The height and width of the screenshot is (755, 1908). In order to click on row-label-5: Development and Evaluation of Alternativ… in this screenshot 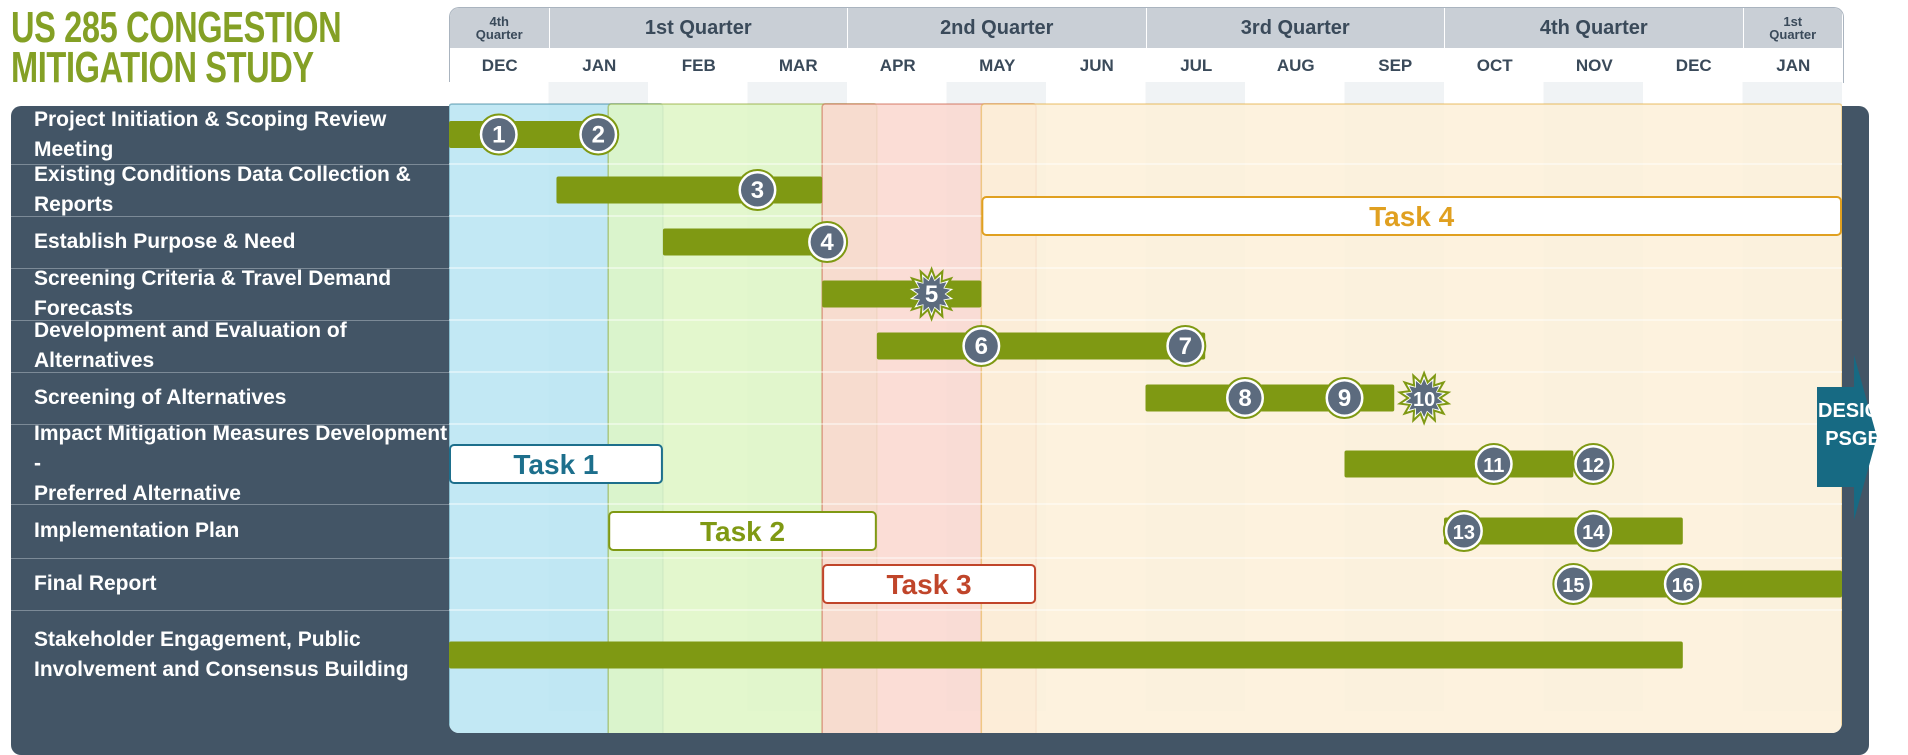, I will do `click(230, 345)`.